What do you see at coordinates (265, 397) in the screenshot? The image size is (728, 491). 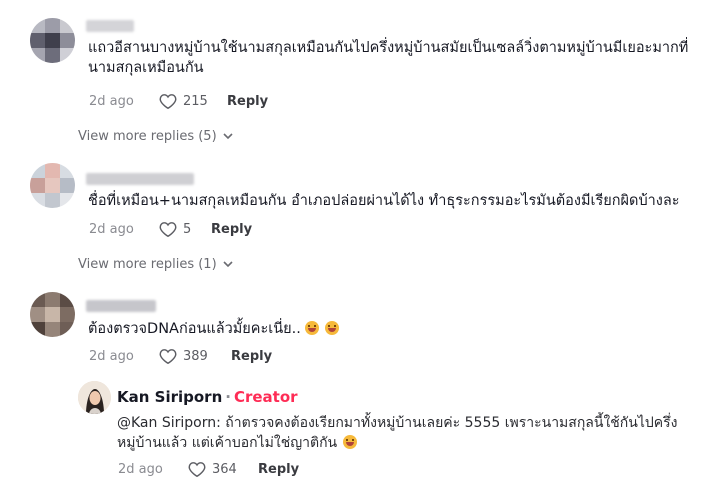 I see `creator-badge: Creator` at bounding box center [265, 397].